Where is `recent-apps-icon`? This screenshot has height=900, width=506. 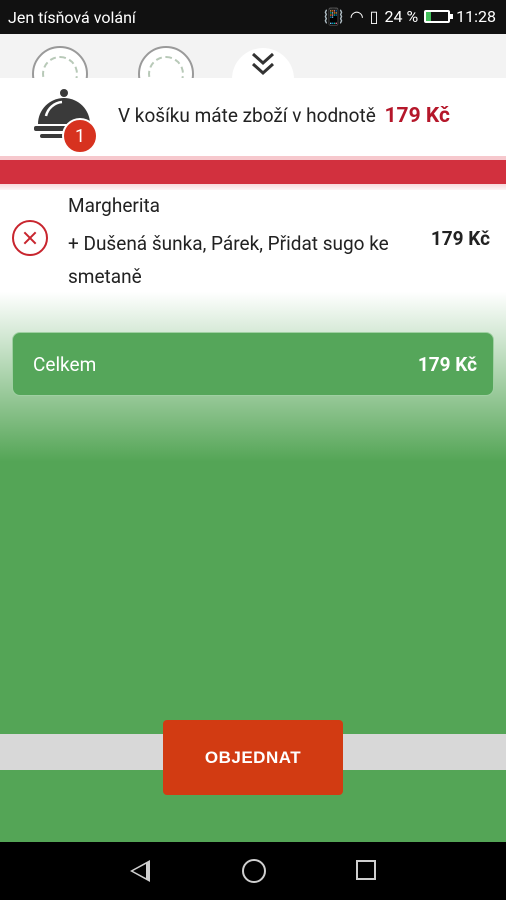 recent-apps-icon is located at coordinates (366, 870).